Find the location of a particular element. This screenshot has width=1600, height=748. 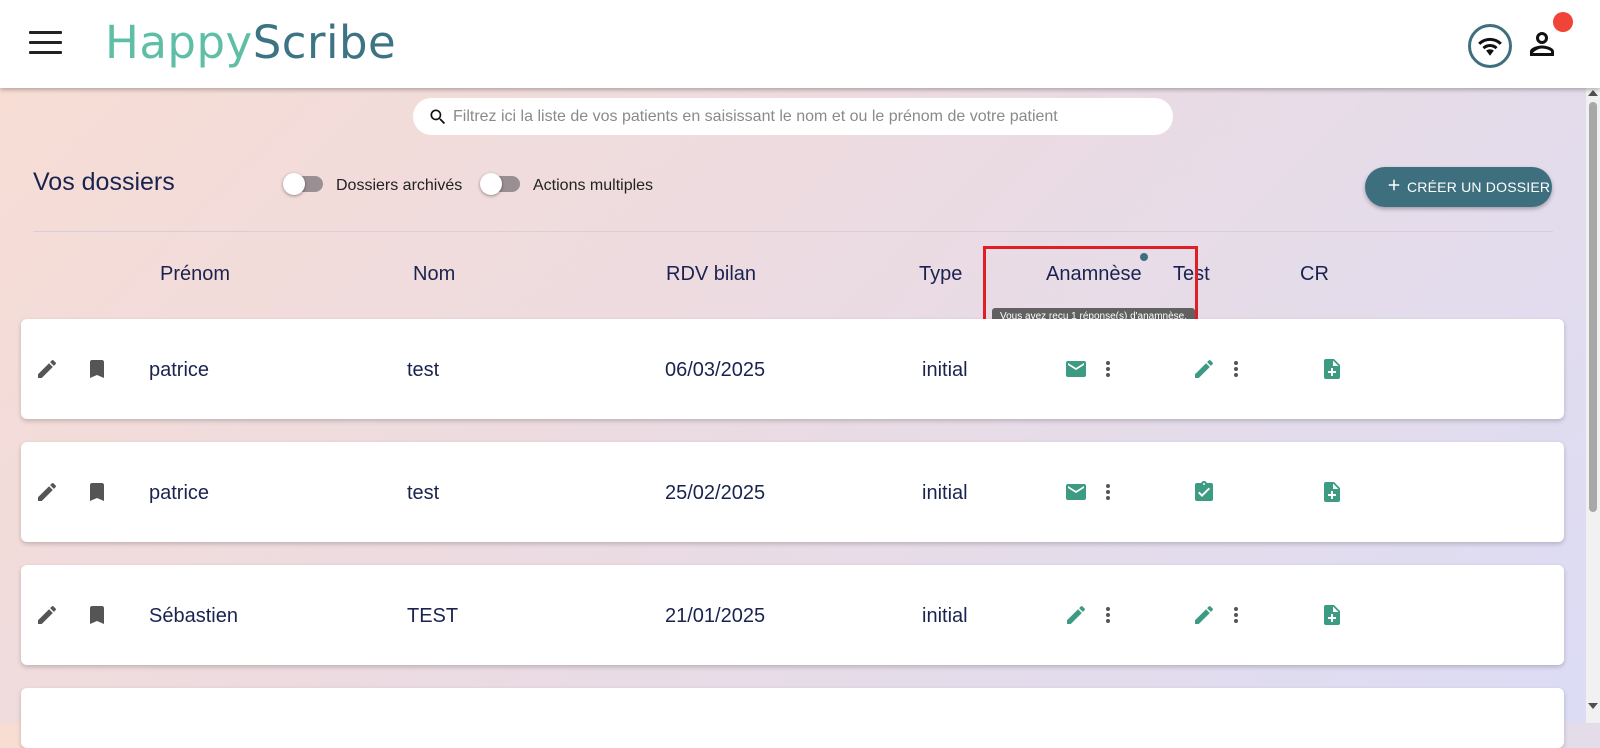

menu-icon is located at coordinates (45, 43).